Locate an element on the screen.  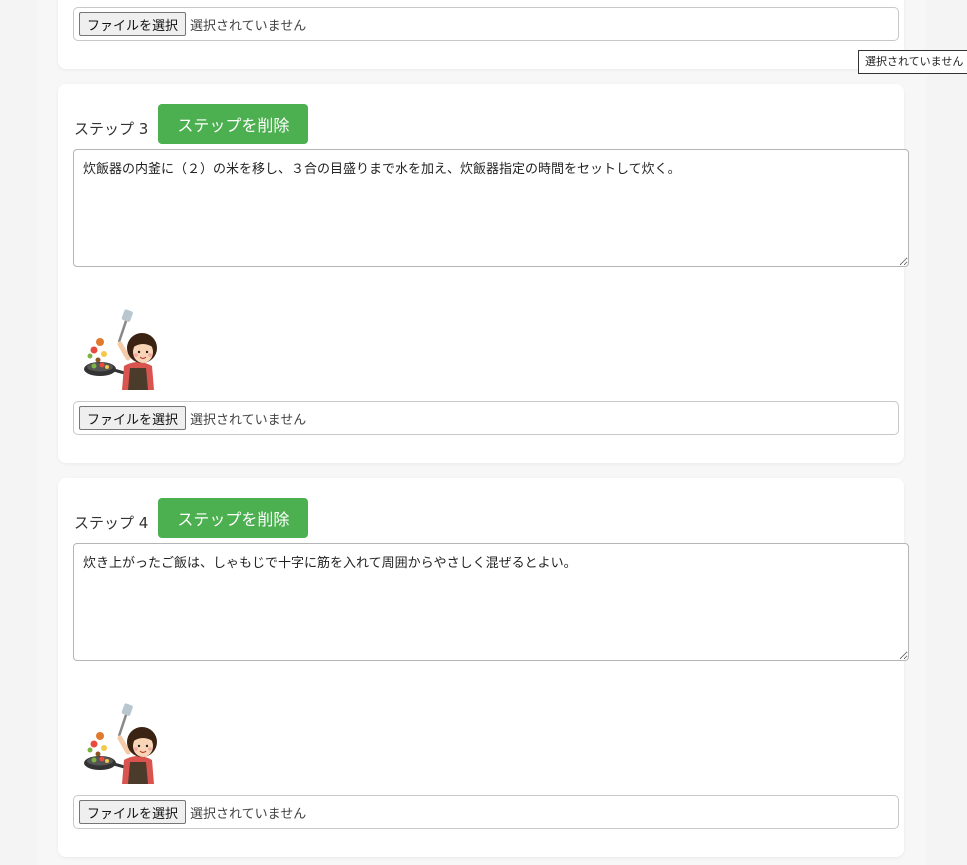
step-header: ステップ 4 ステップを削除 is located at coordinates (191, 518).